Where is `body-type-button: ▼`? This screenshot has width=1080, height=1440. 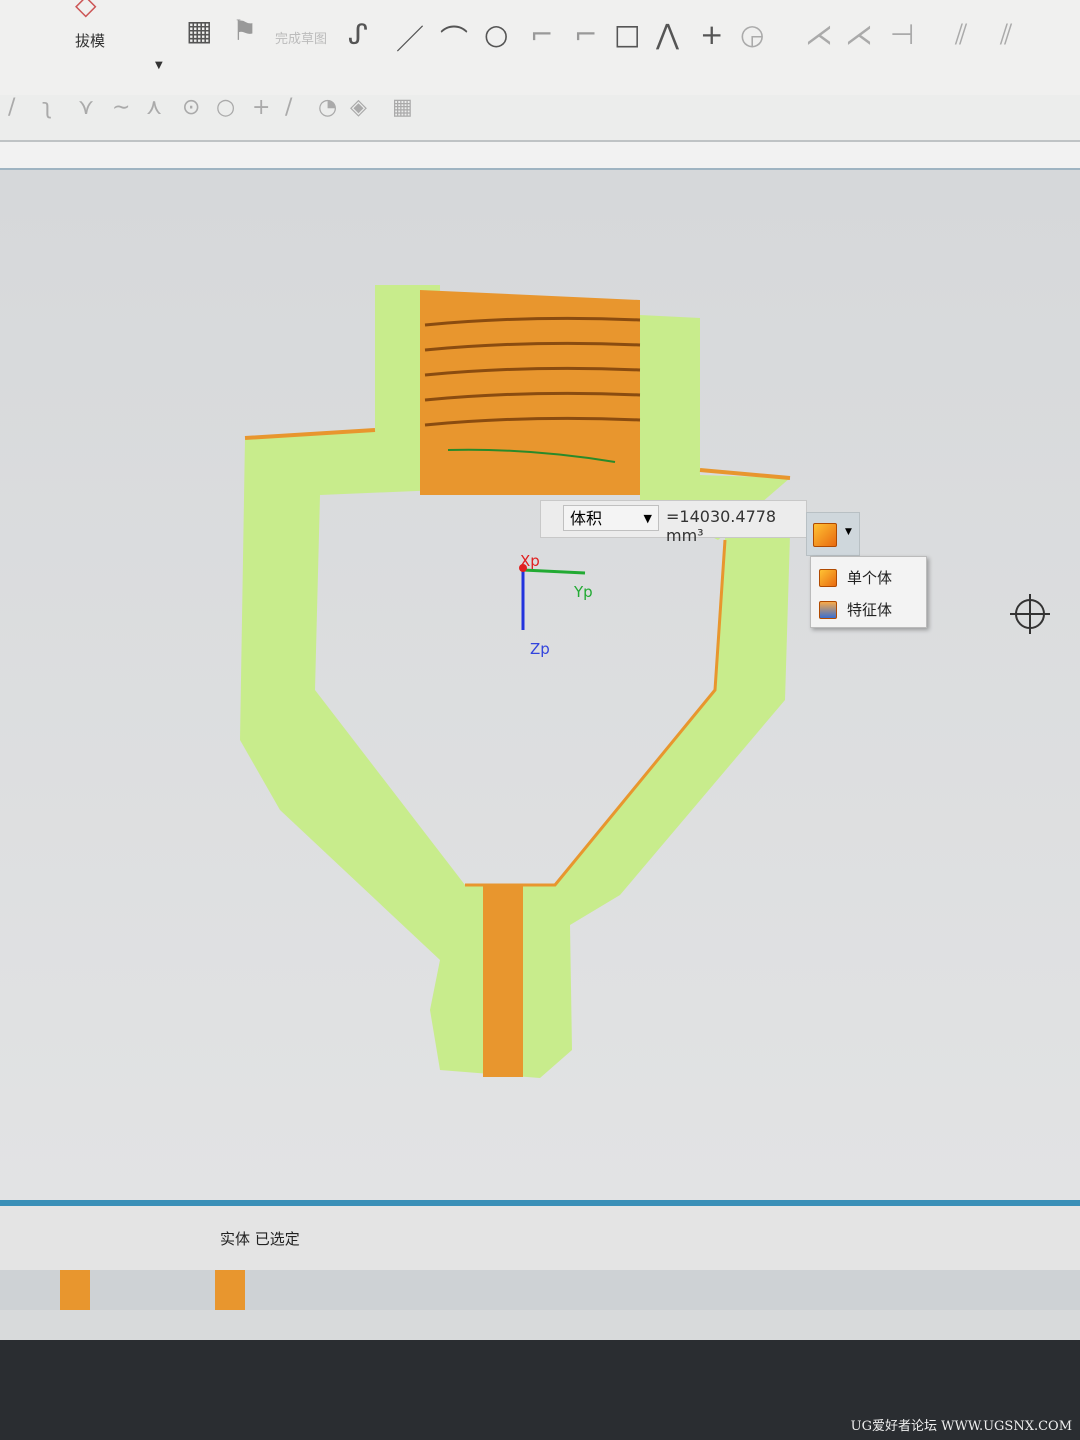
body-type-button: ▼ is located at coordinates (833, 534).